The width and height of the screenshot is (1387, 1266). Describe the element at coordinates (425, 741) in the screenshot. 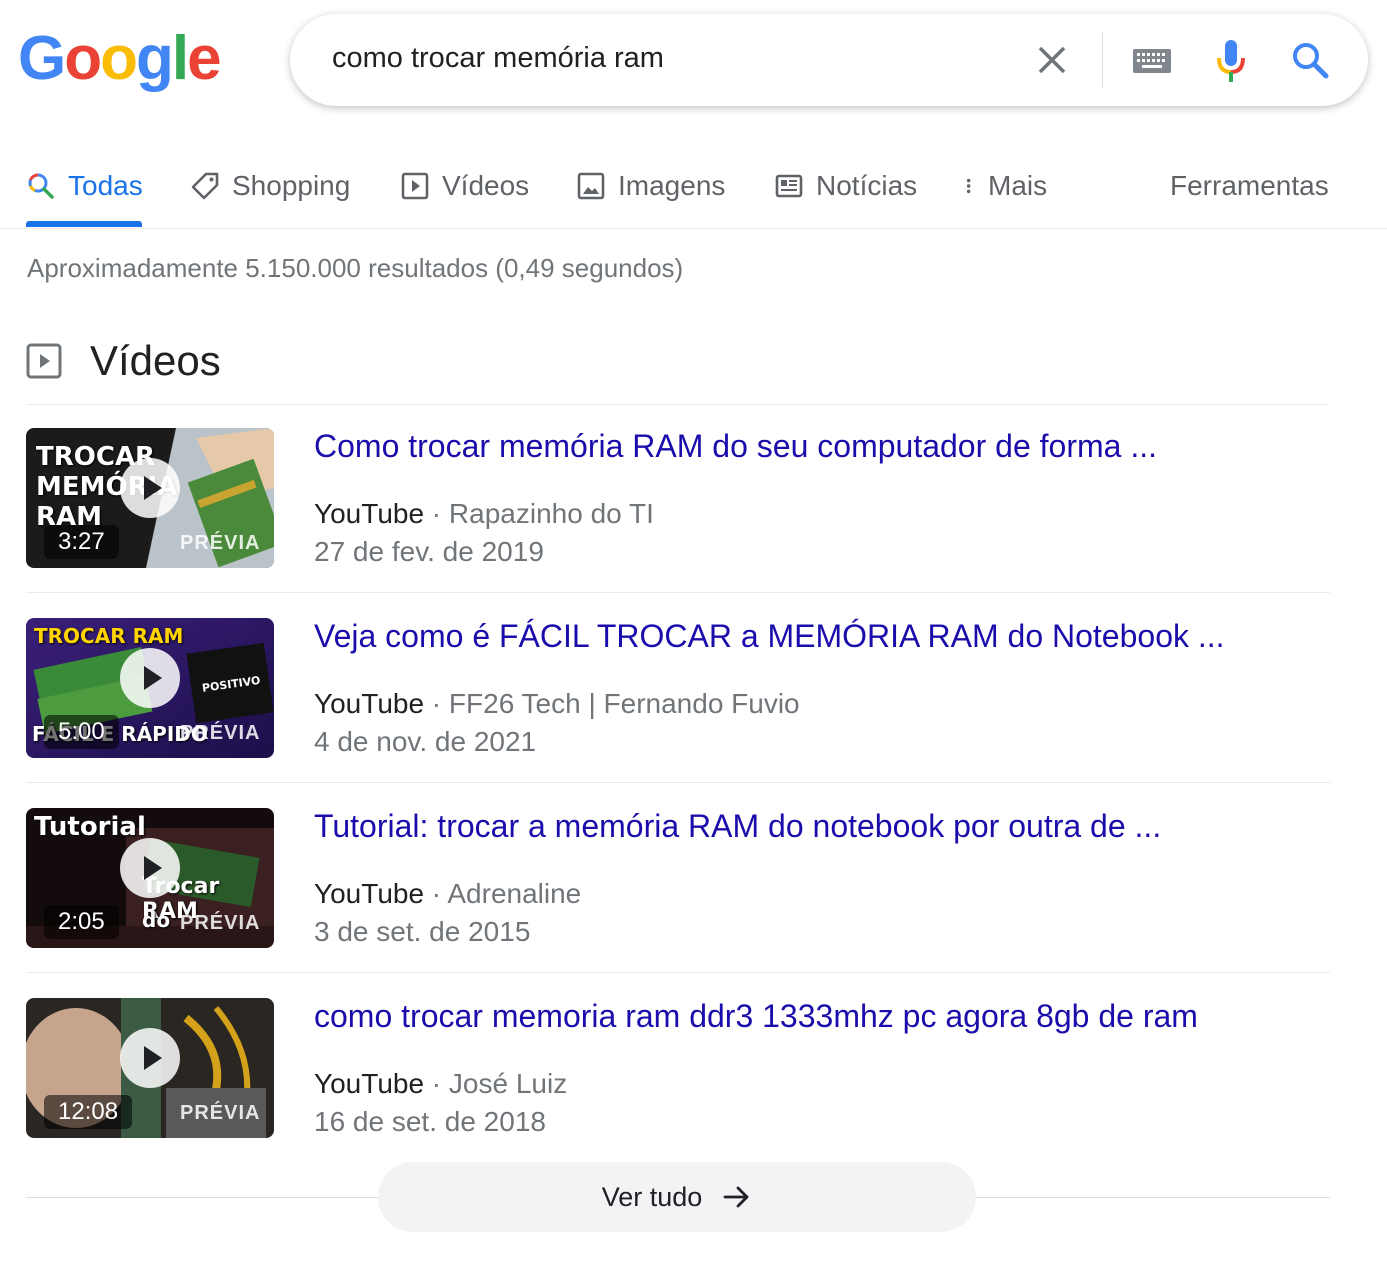

I see `video-date: 4 de nov. de 2021` at that location.